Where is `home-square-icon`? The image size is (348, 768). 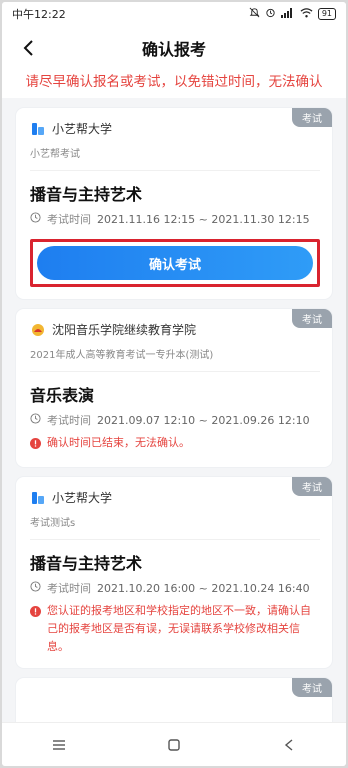
home-square-icon is located at coordinates (174, 744).